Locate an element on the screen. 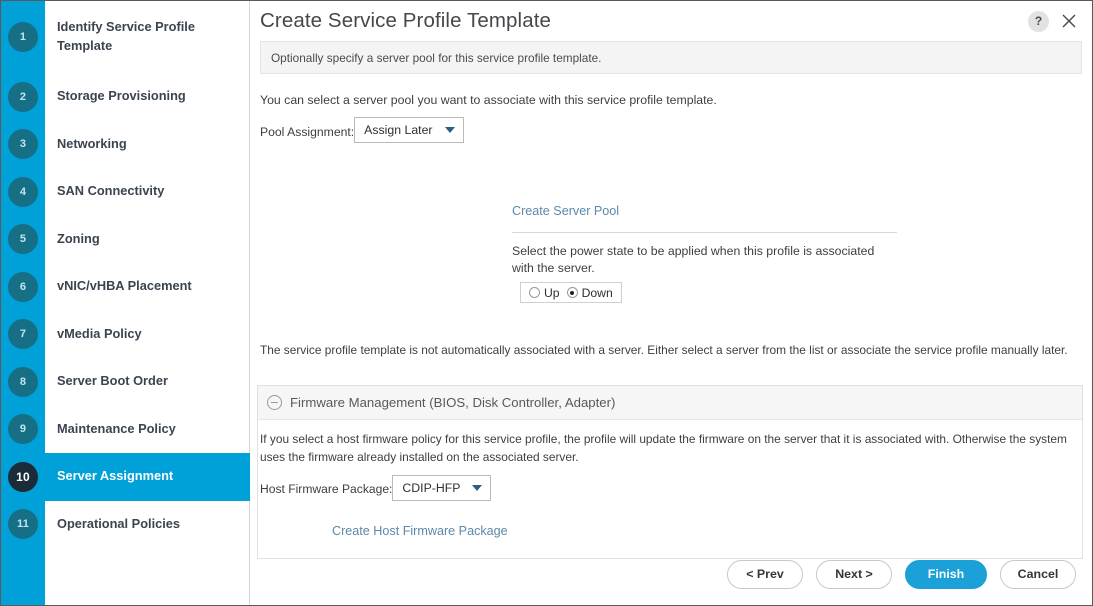  host-firmware-package-select: CDIP-HFP is located at coordinates (442, 488).